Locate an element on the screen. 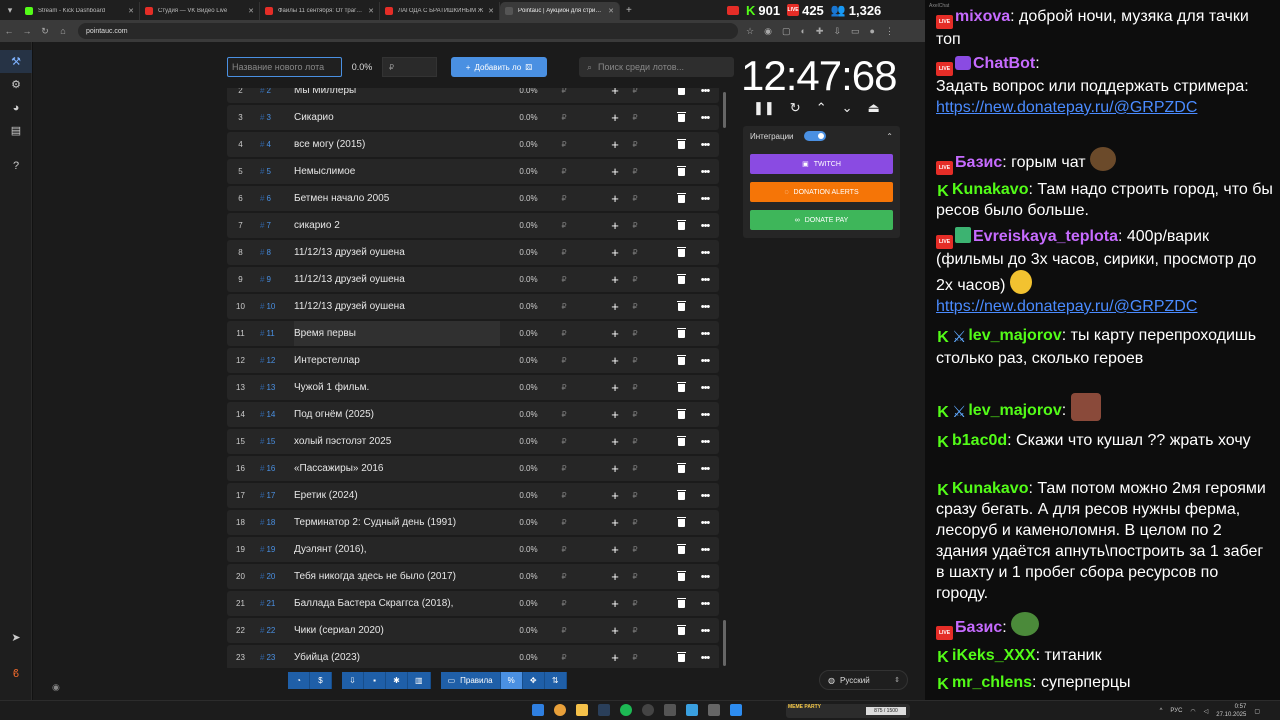  extension-icon: ◉ is located at coordinates (768, 31).